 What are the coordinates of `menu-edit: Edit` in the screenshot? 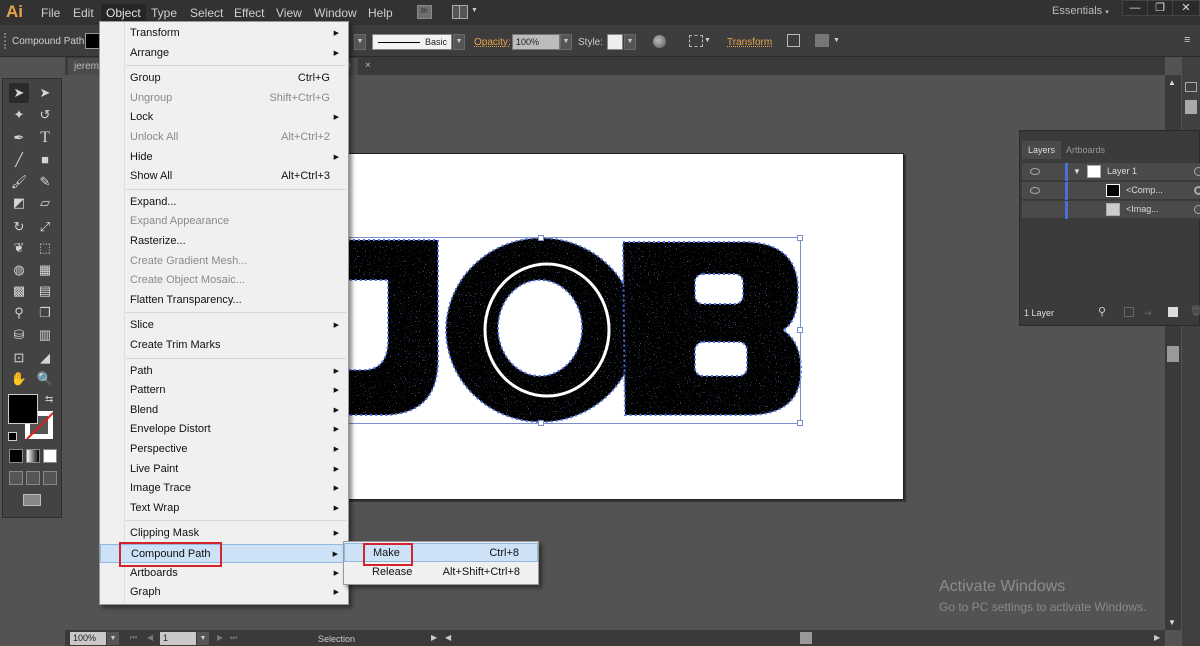 It's located at (83, 13).